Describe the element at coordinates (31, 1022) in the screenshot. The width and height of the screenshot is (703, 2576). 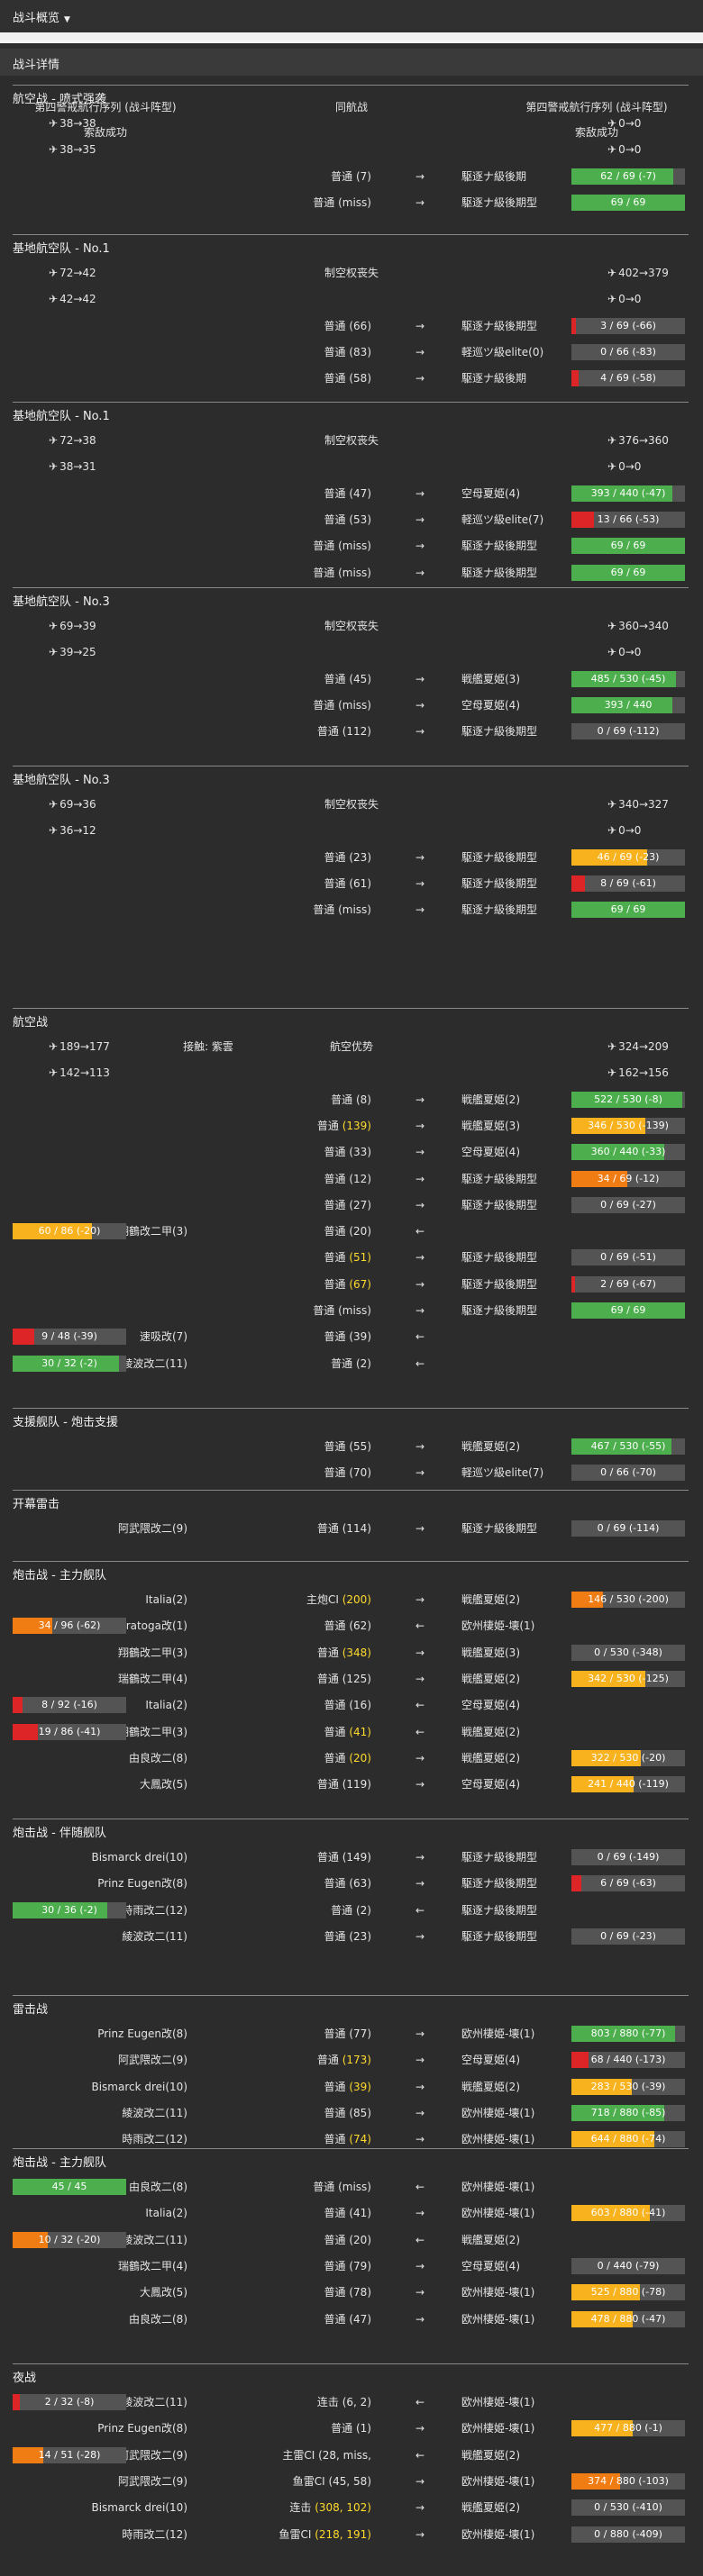
I see `stage-title: 航空战` at that location.